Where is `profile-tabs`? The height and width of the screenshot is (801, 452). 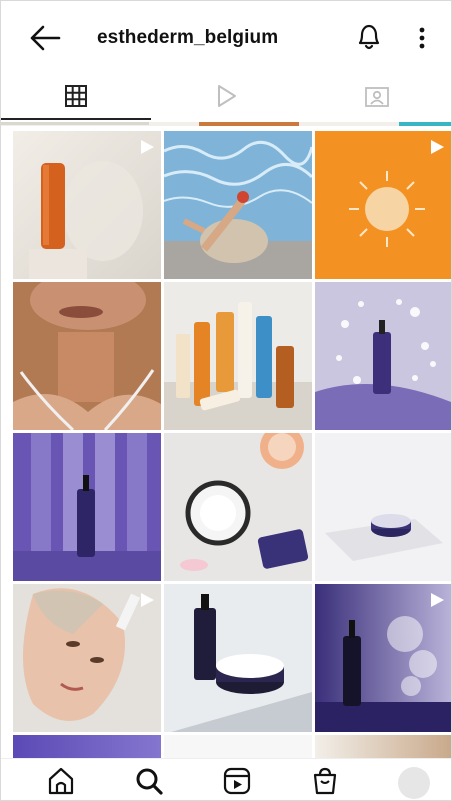
profile-tabs is located at coordinates (226, 97).